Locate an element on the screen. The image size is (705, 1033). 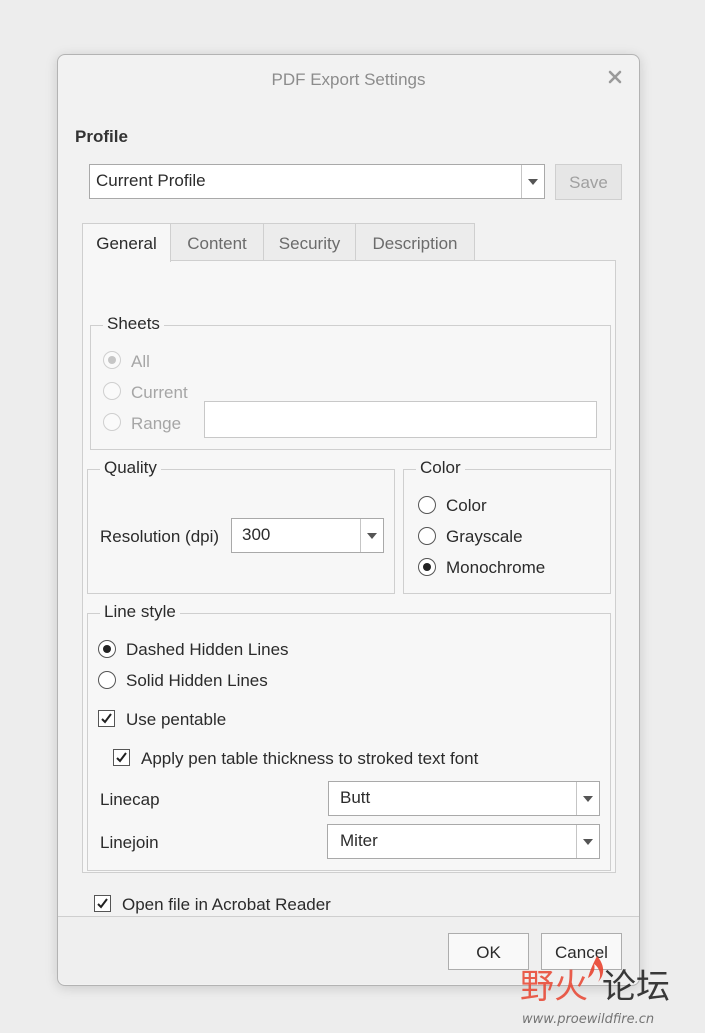
resolution-label: Resolution (dpi) is located at coordinates (160, 536).